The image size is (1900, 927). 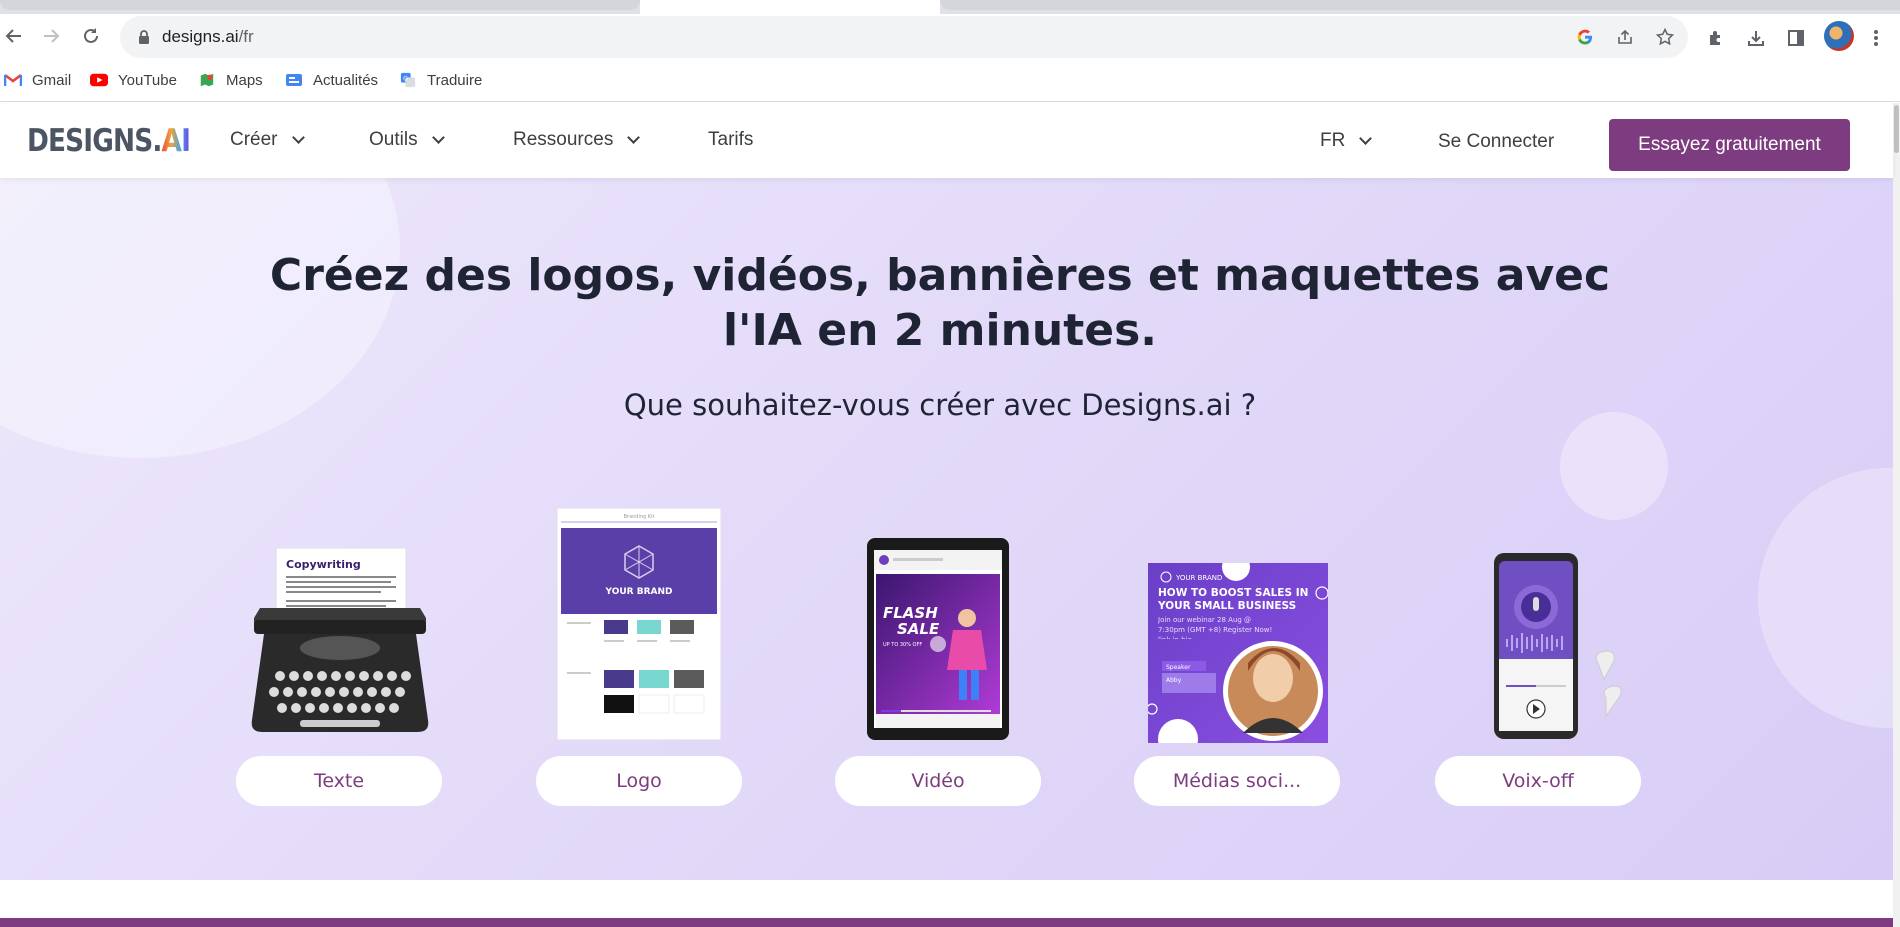 I want to click on phone-voiceover-illustration, so click(x=1559, y=646).